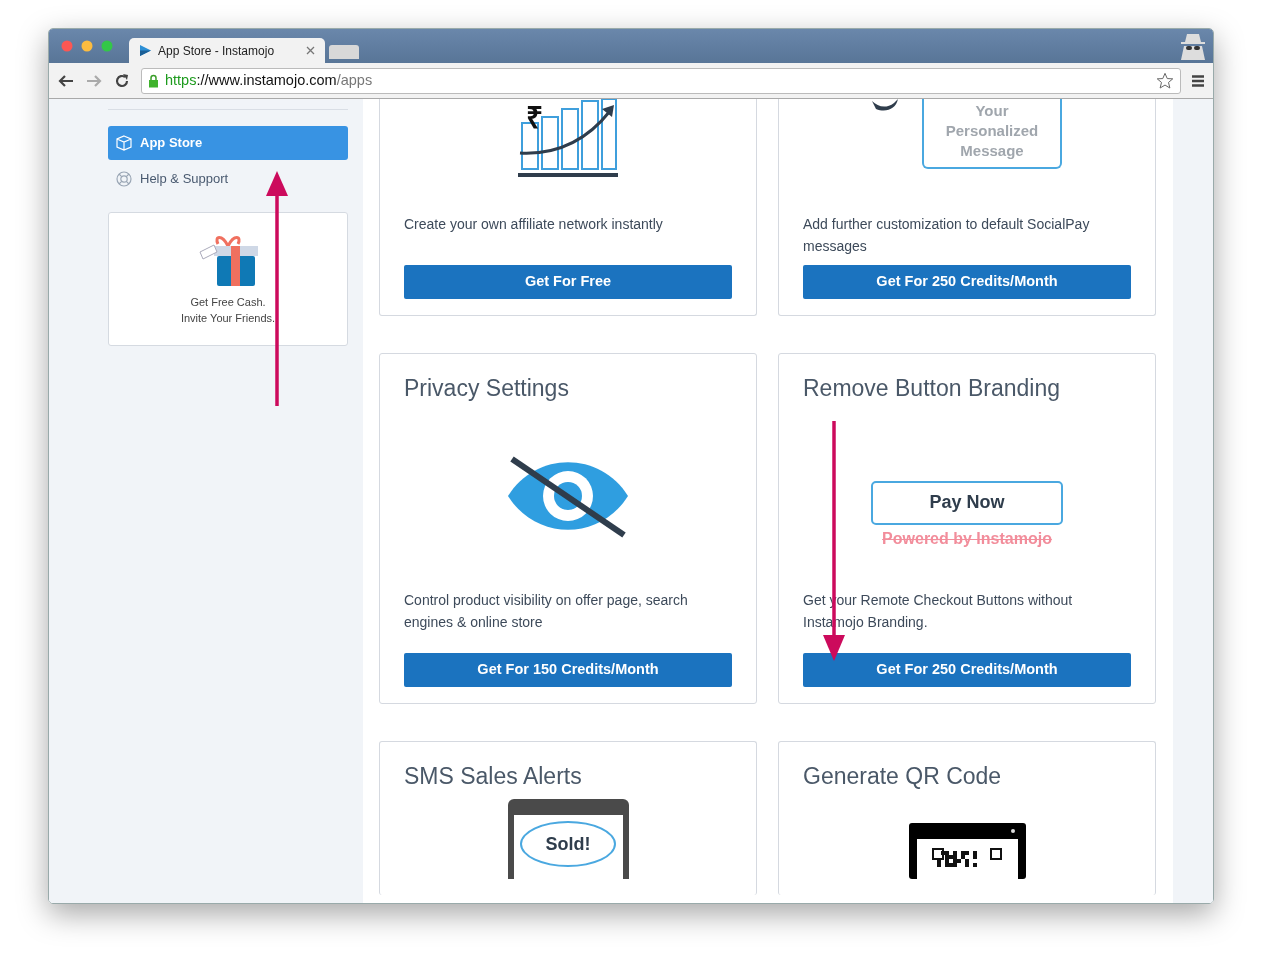 The width and height of the screenshot is (1262, 978). I want to click on minimize-window-icon, so click(87, 46).